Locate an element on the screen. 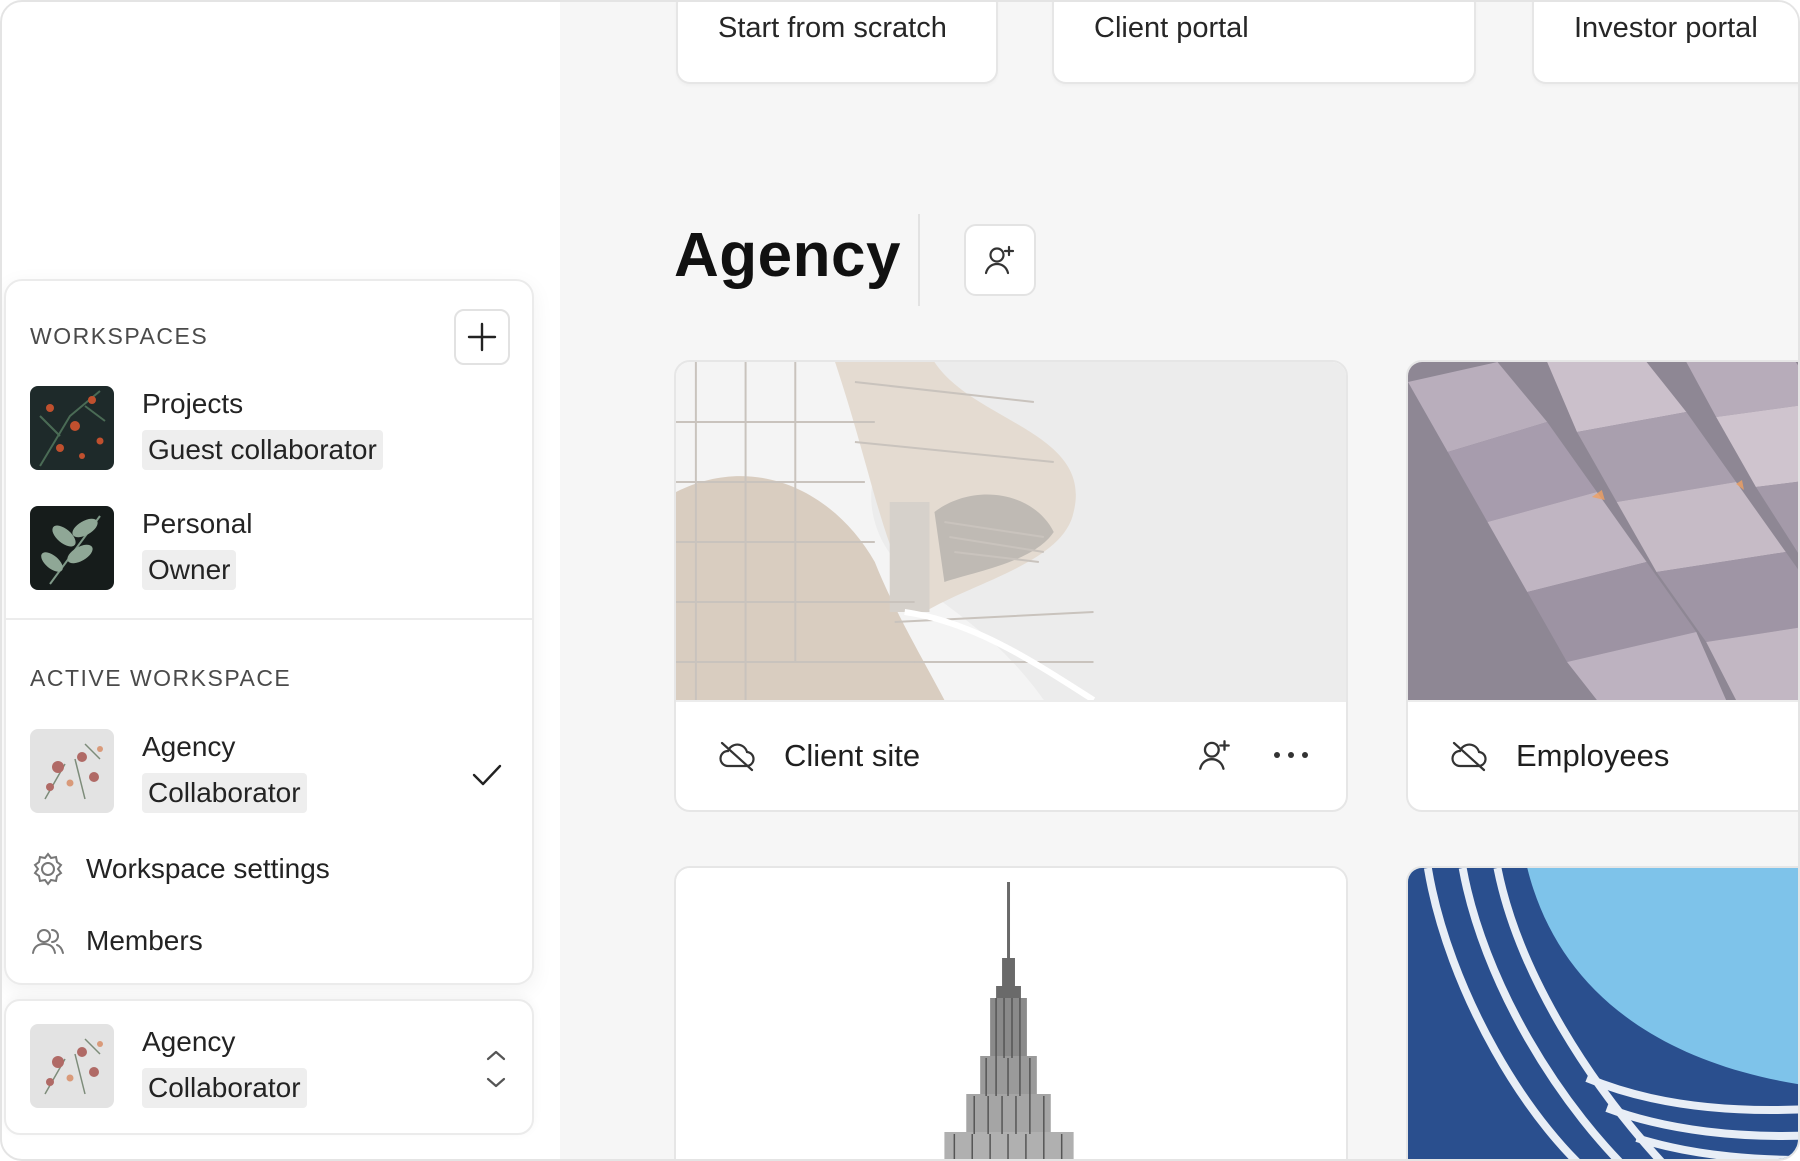 This screenshot has width=1800, height=1161. workspace-item-agency-active: Agency Collaborator is located at coordinates (270, 774).